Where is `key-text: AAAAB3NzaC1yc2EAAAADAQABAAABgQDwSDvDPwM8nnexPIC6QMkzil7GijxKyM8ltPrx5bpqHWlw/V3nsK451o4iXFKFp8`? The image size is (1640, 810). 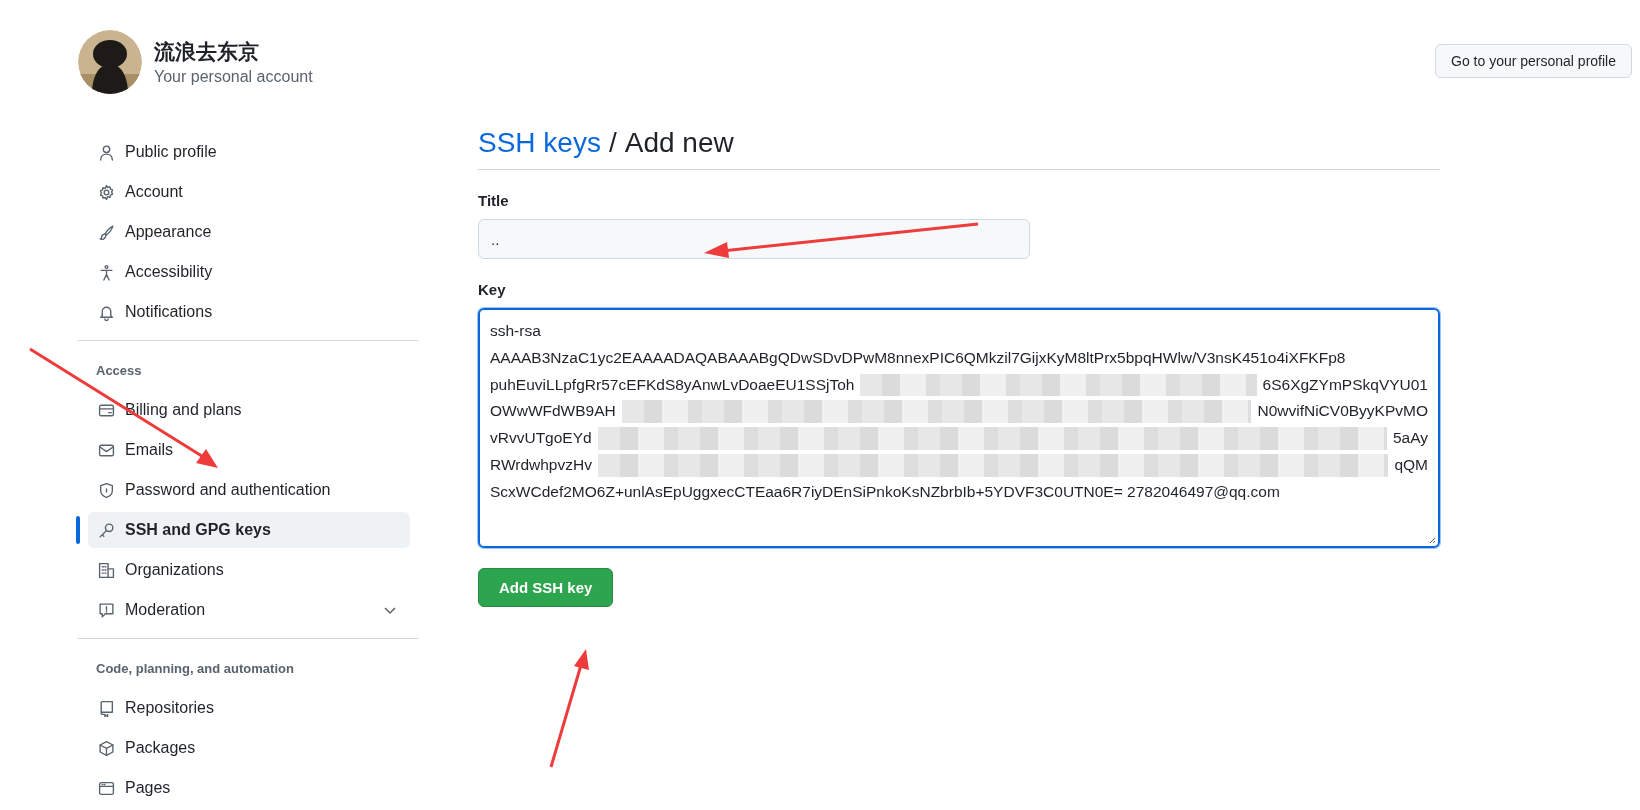 key-text: AAAAB3NzaC1yc2EAAAADAQABAAABgQDwSDvDPwM8nnexPIC6QMkzil7GijxKyM8ltPrx5bpqHWlw/V3nsK451o4iXFKFp8 is located at coordinates (918, 357).